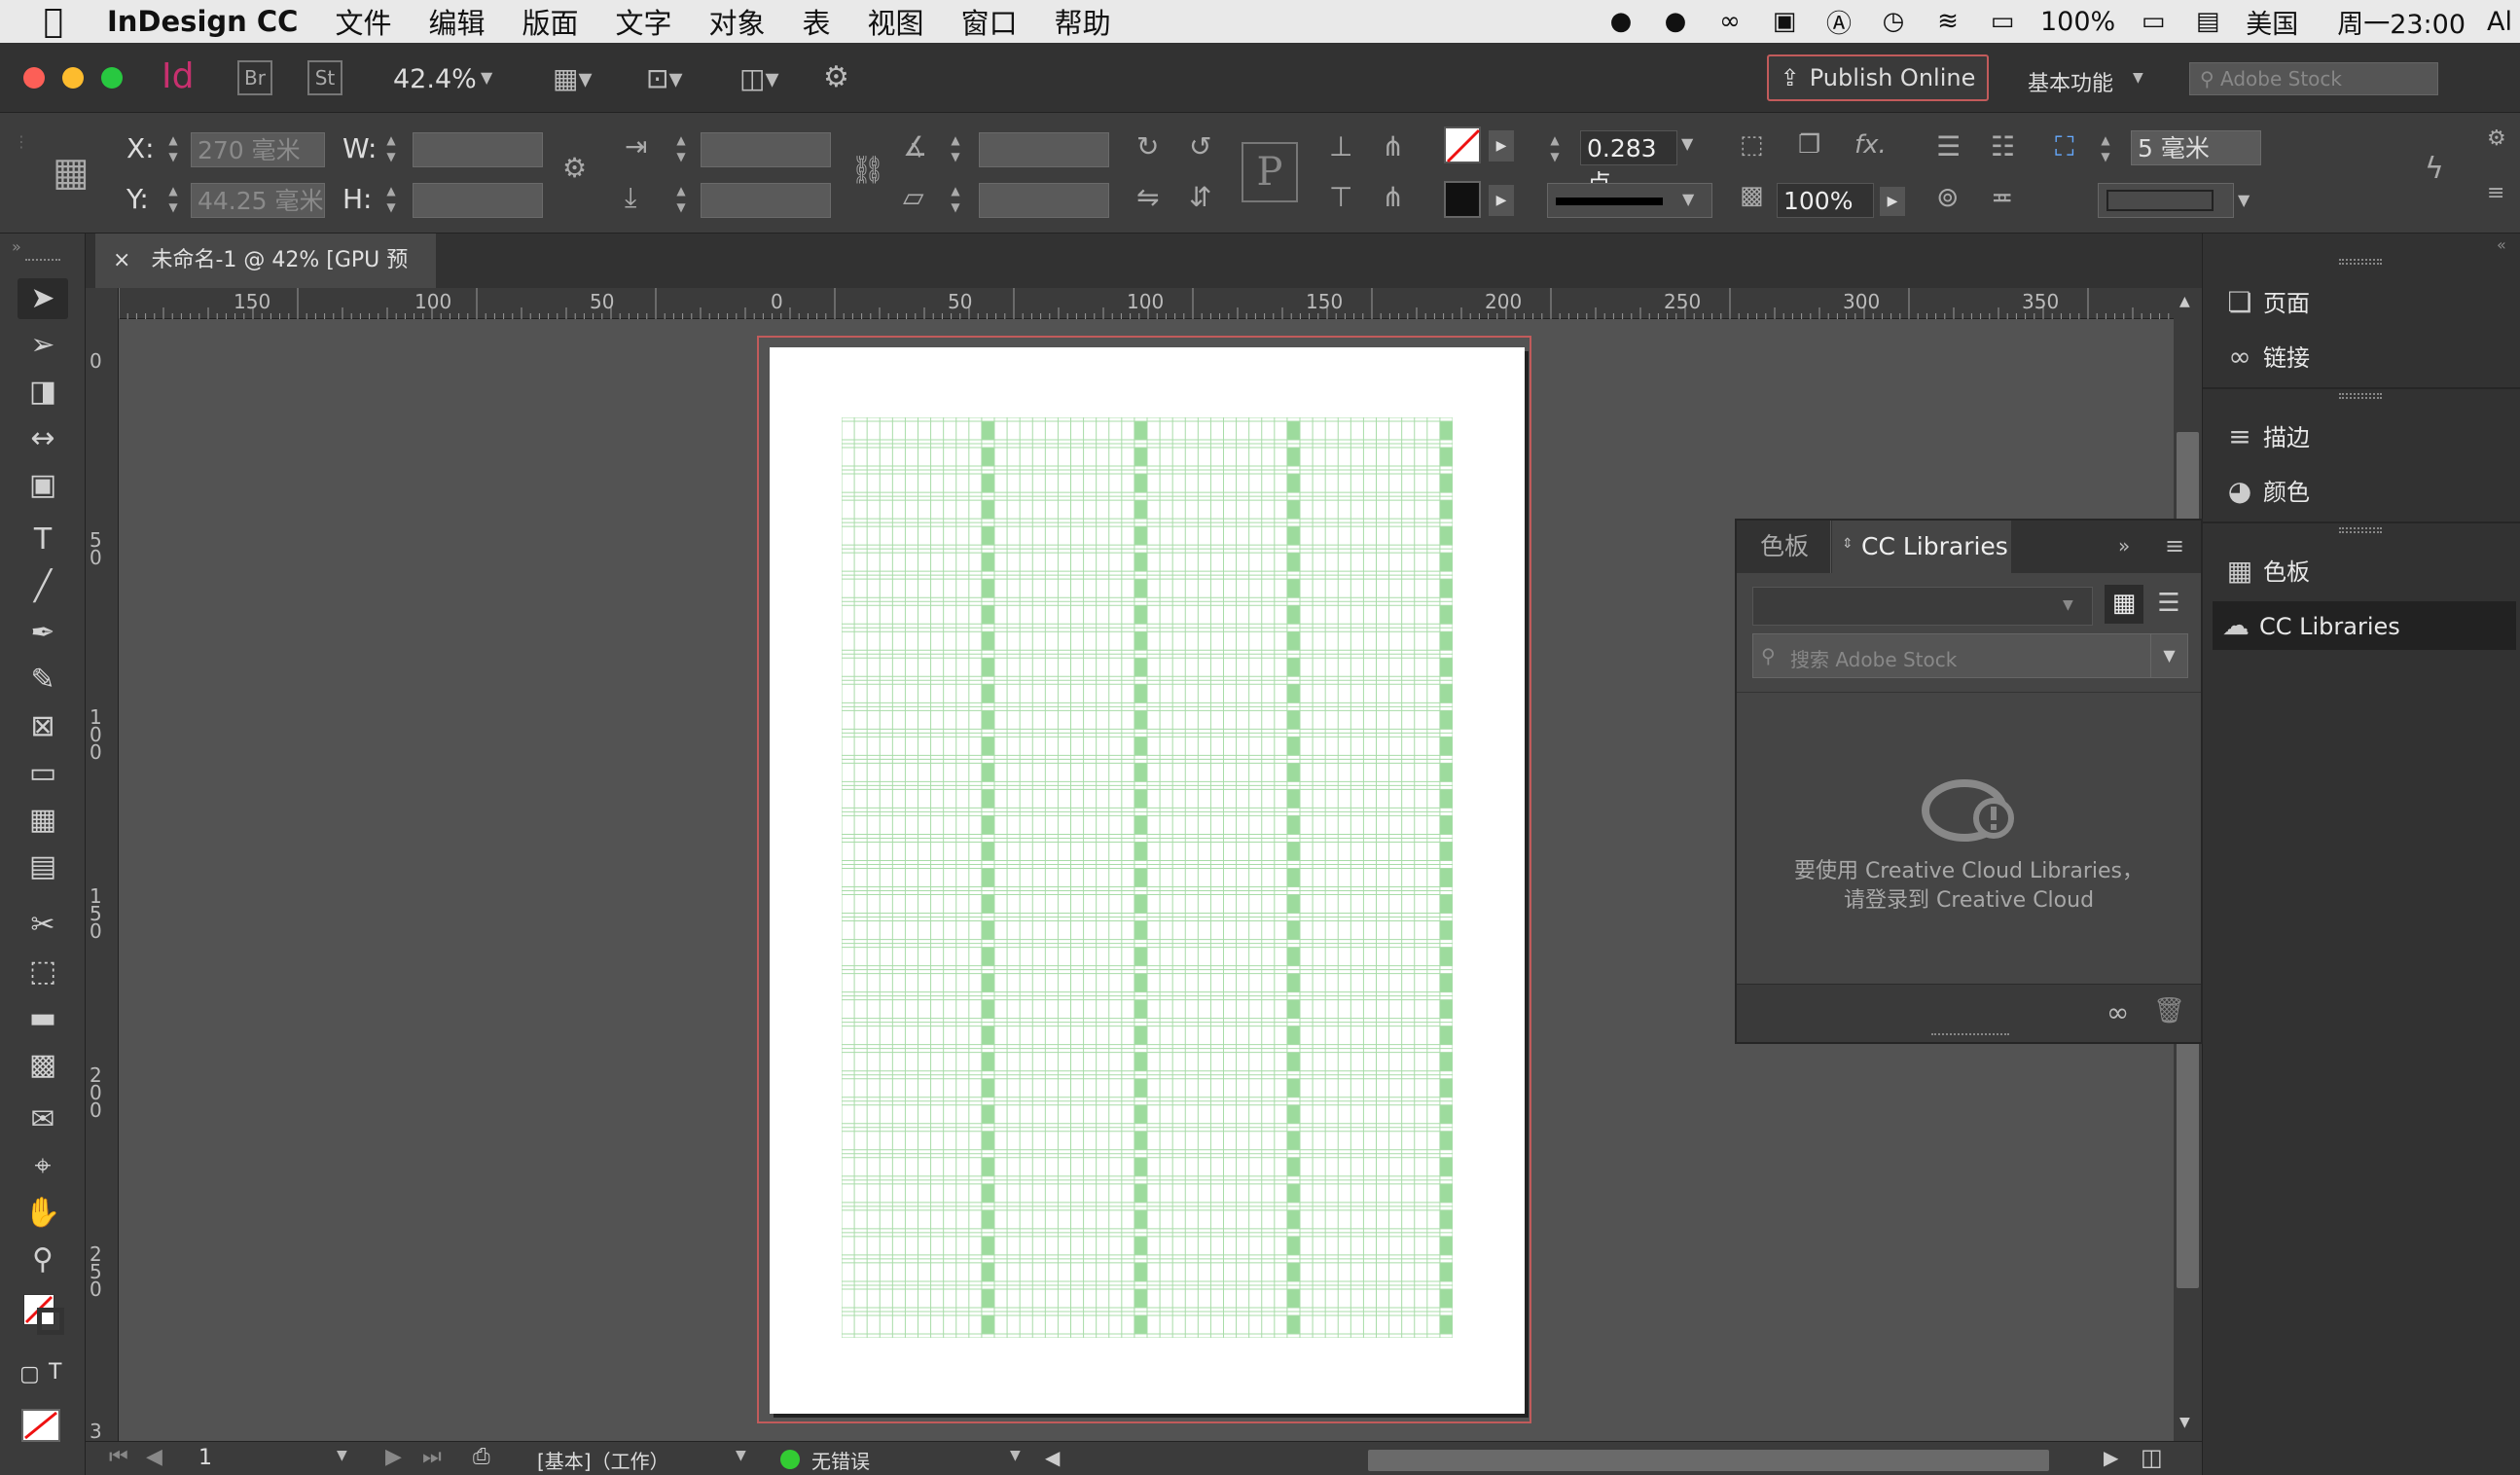 This screenshot has height=1475, width=2520. Describe the element at coordinates (173, 200) in the screenshot. I see `y-stepper: ▲ ▼` at that location.